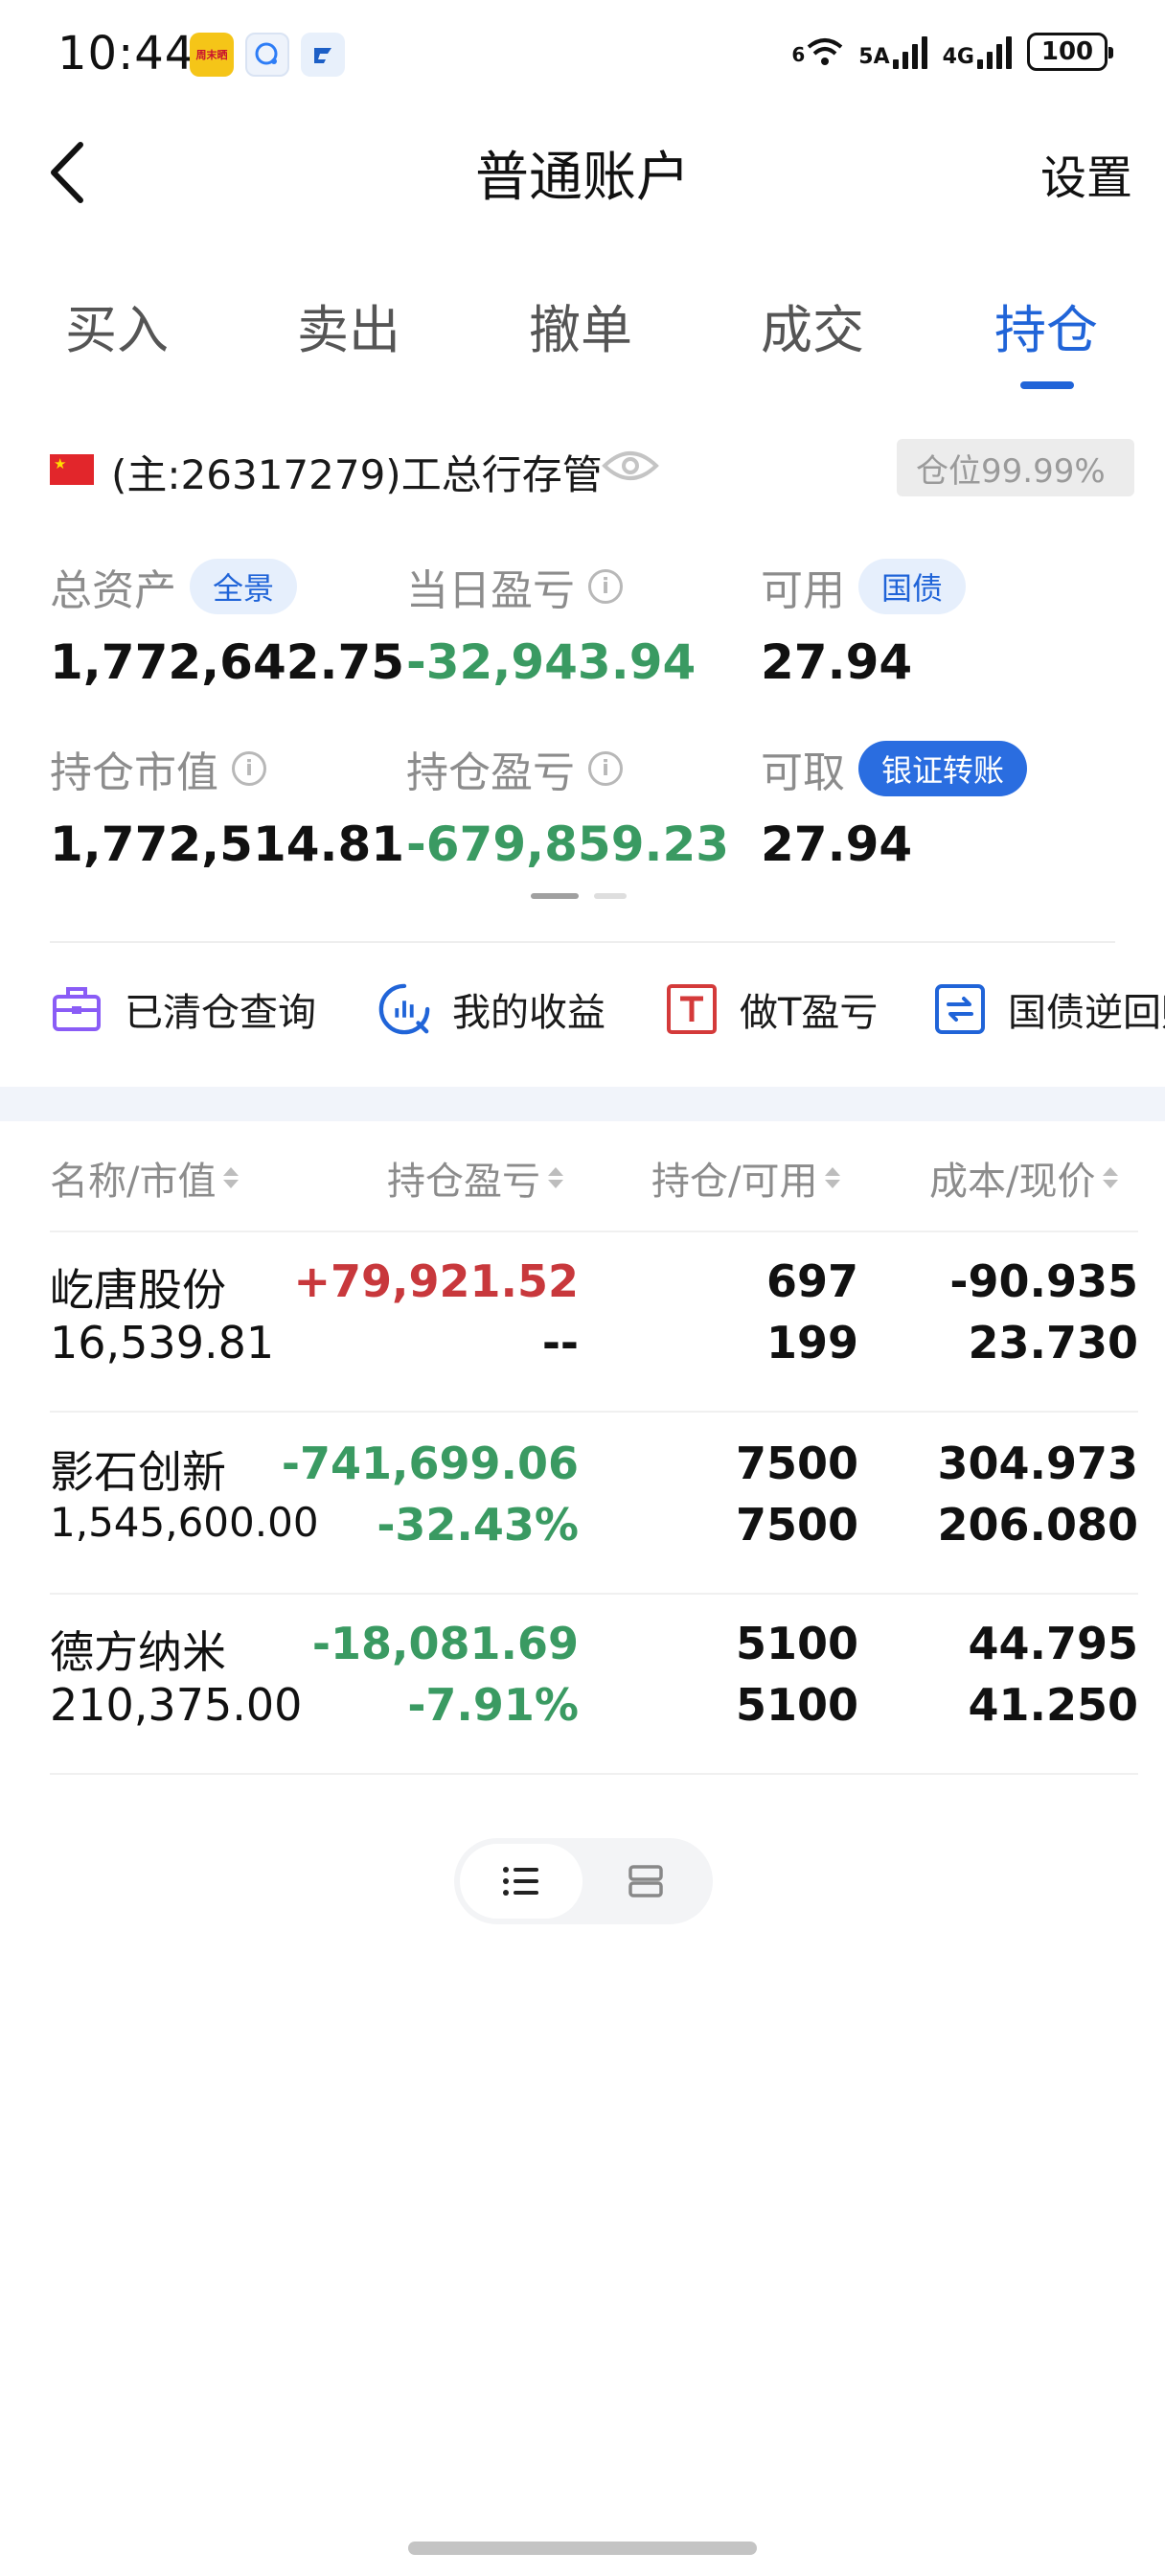 The width and height of the screenshot is (1165, 2576). What do you see at coordinates (1053, 1705) in the screenshot?
I see `stock-price: 41.250` at bounding box center [1053, 1705].